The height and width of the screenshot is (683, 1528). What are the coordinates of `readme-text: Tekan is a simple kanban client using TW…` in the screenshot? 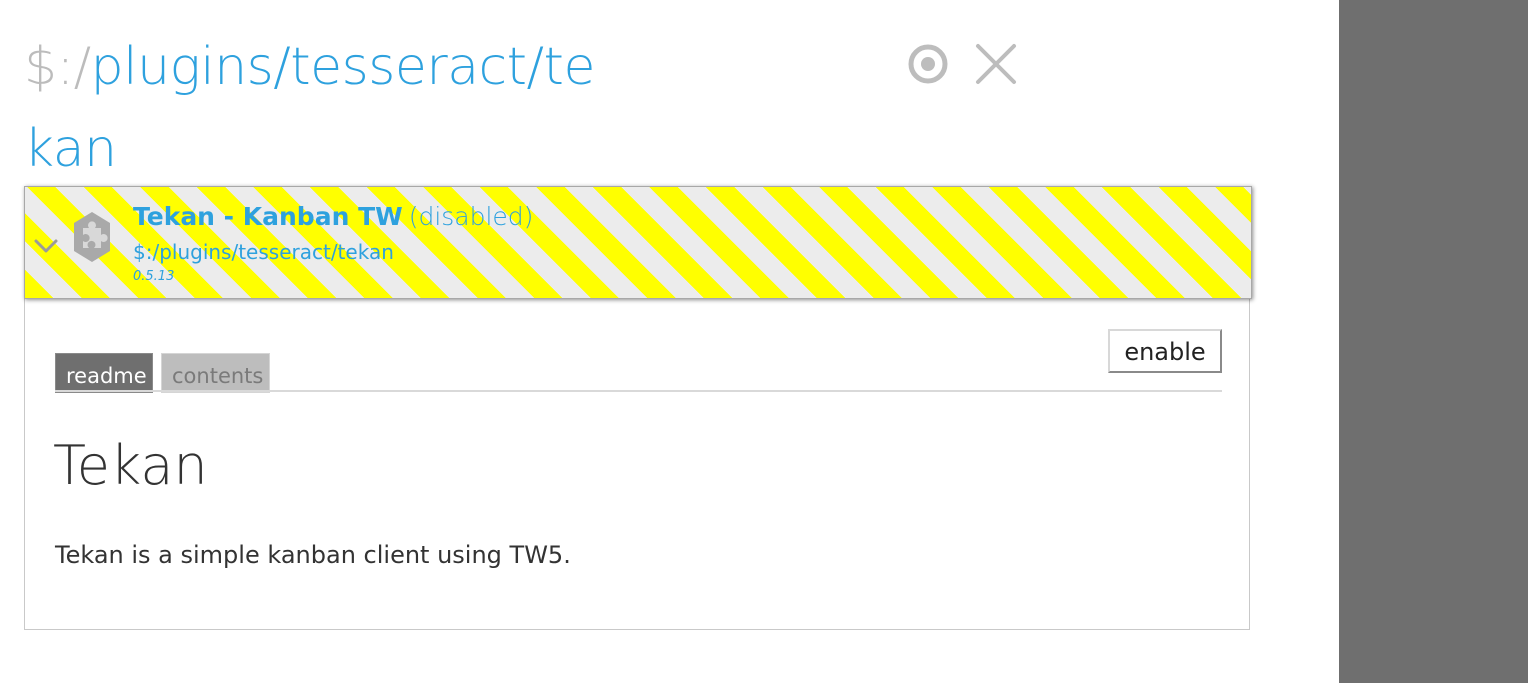 It's located at (313, 555).